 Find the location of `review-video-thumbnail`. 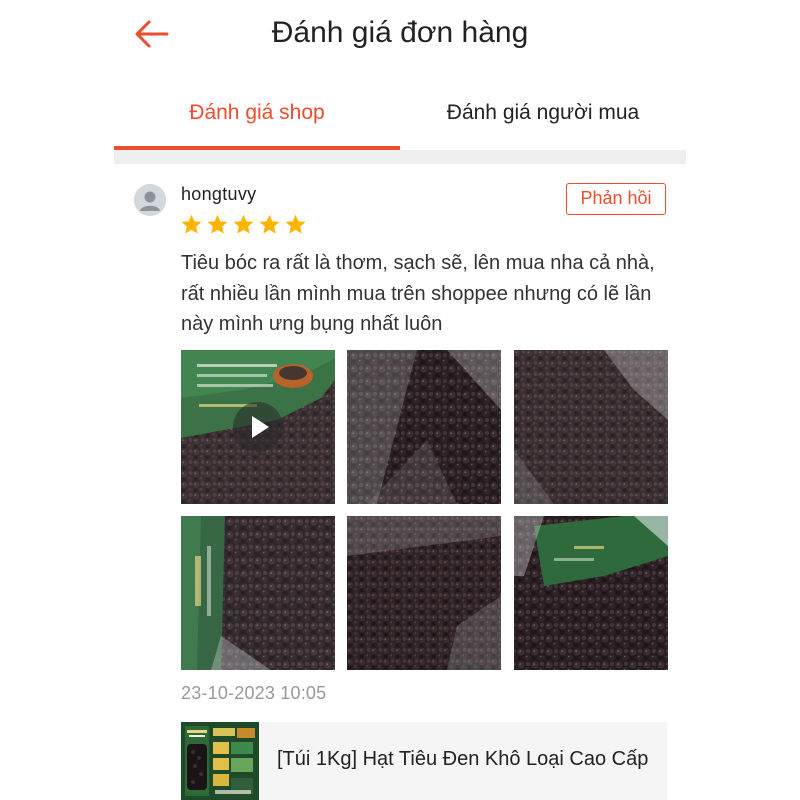

review-video-thumbnail is located at coordinates (258, 427).